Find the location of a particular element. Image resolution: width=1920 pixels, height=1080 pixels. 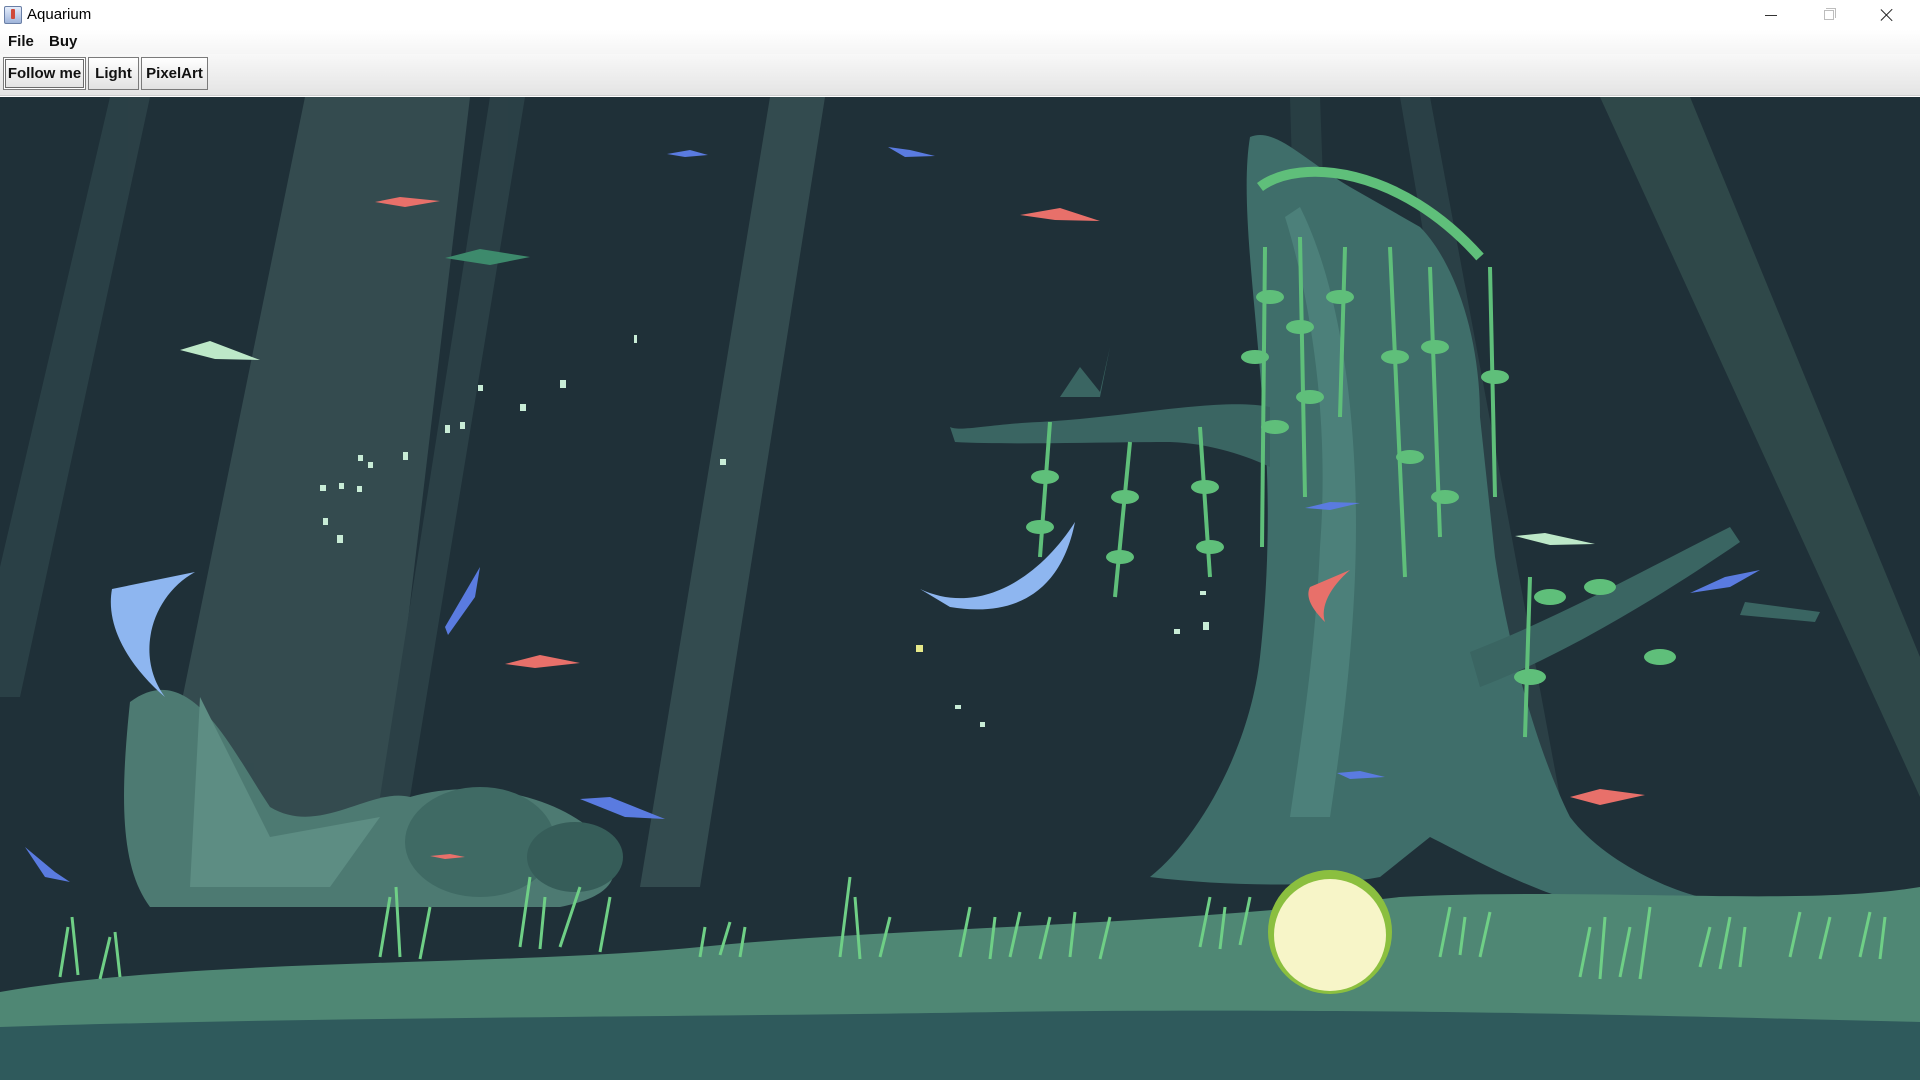

menu-buy: Buy is located at coordinates (63, 42).